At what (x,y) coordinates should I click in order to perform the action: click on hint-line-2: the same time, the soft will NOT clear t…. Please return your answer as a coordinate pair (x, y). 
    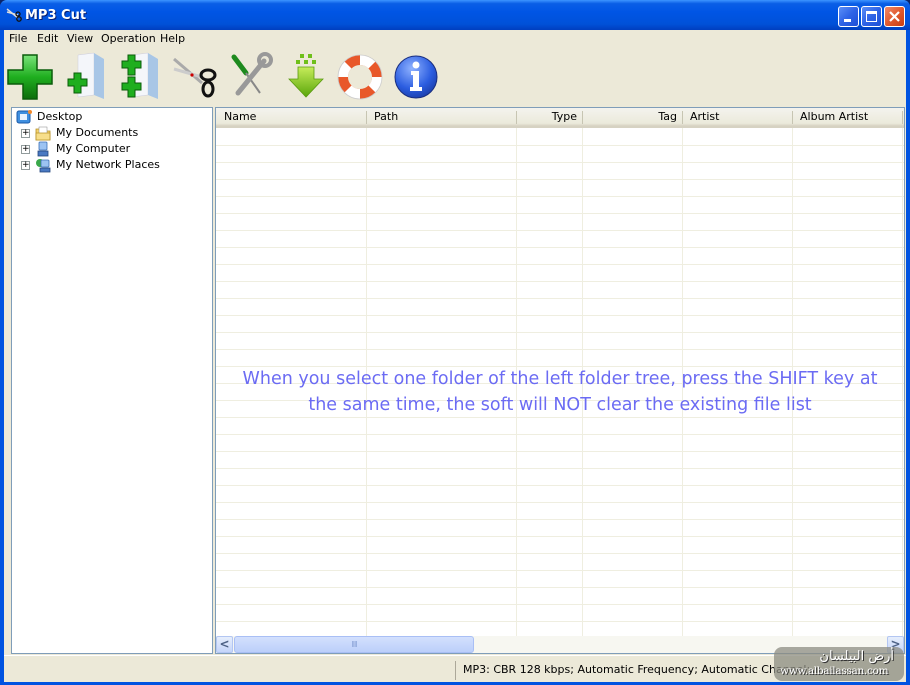
    Looking at the image, I should click on (560, 405).